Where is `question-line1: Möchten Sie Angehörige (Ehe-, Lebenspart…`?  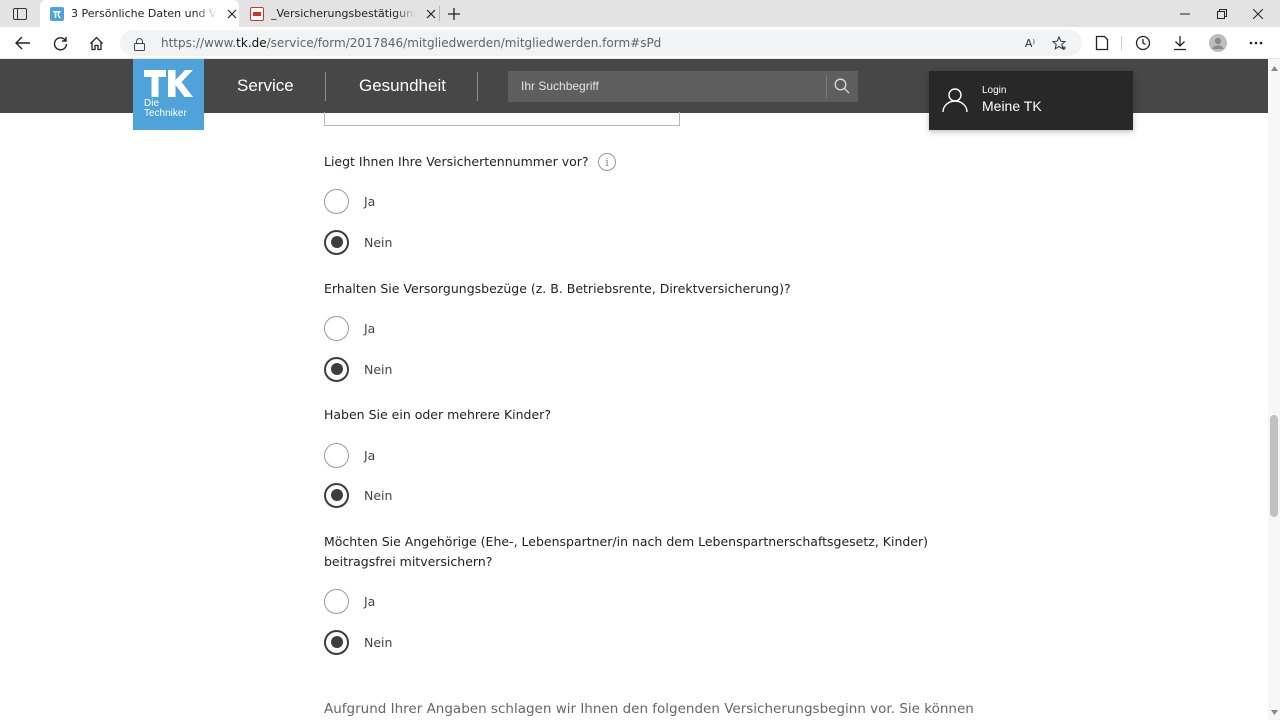
question-line1: Möchten Sie Angehörige (Ehe-, Lebenspart… is located at coordinates (626, 541).